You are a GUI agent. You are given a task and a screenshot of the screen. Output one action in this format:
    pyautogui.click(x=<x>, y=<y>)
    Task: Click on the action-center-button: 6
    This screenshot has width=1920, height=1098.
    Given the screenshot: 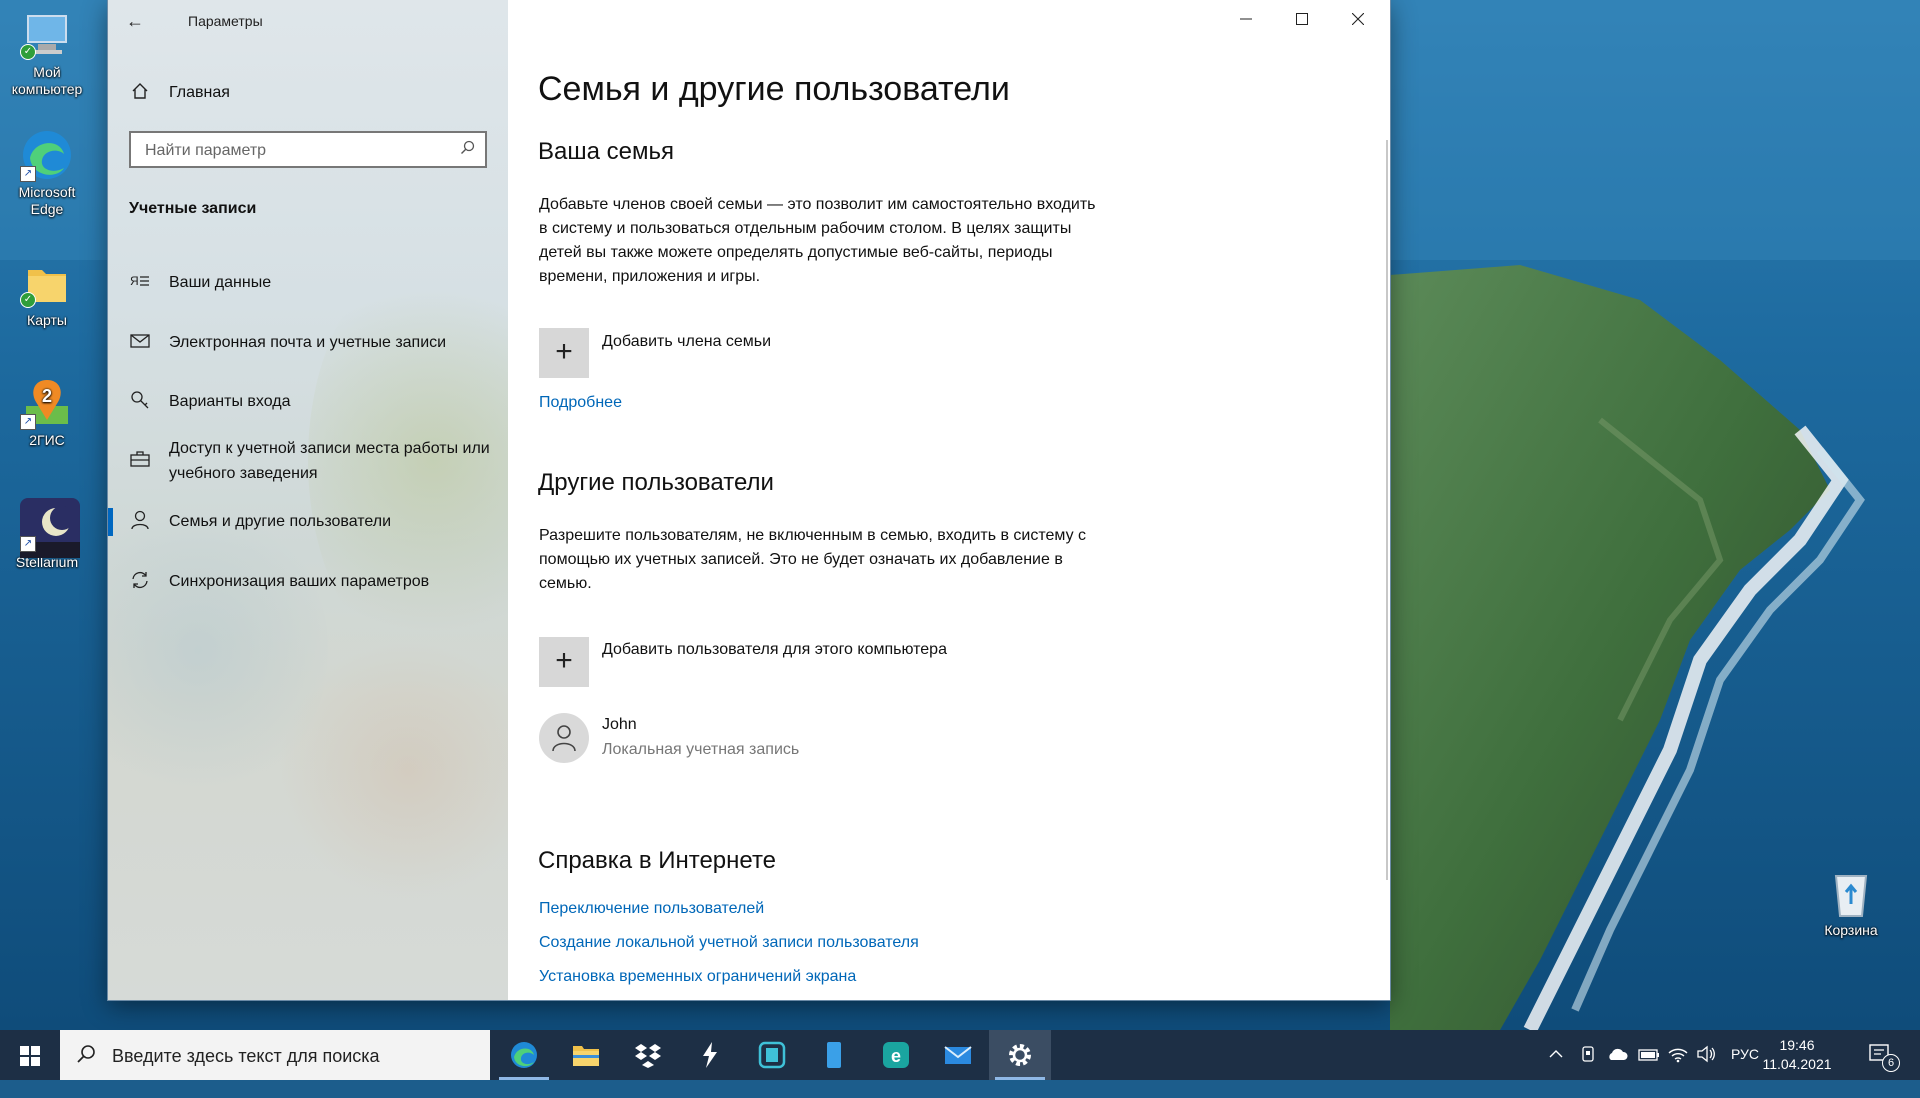 What is the action you would take?
    pyautogui.click(x=1884, y=1057)
    